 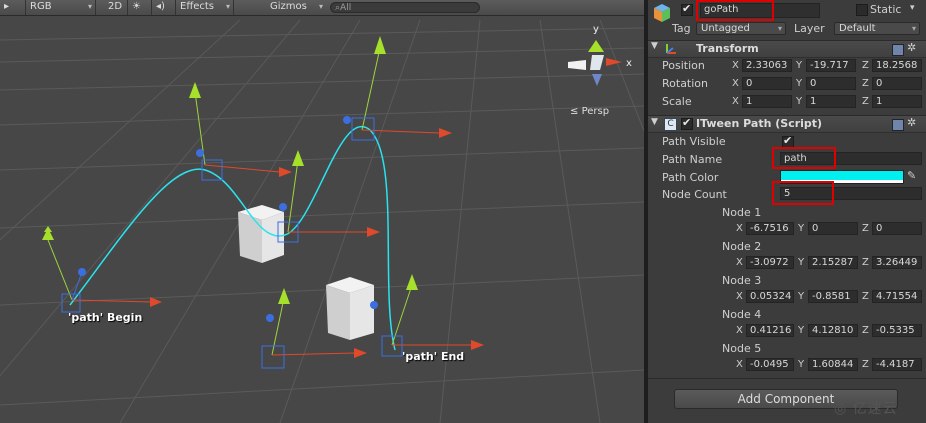 I want to click on effects-dropdown: Effects ▾, so click(x=205, y=7).